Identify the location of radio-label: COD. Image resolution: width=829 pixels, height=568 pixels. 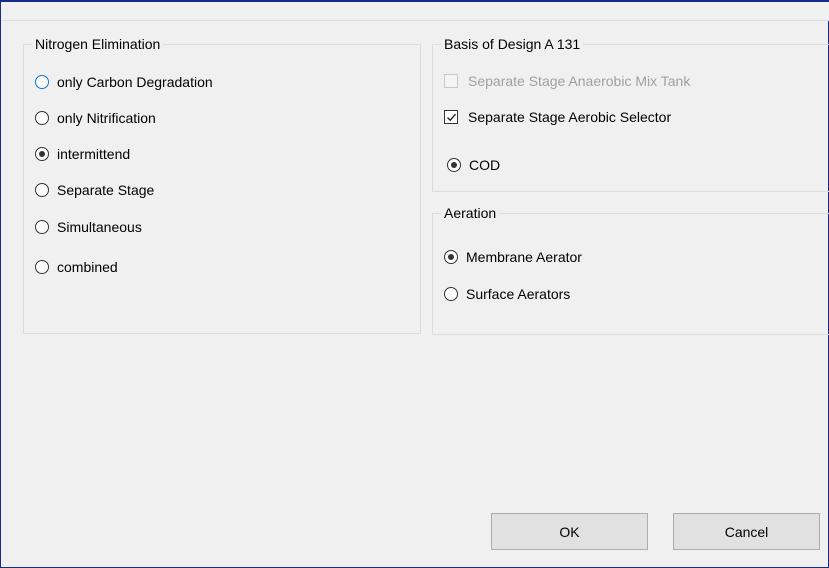
(485, 165).